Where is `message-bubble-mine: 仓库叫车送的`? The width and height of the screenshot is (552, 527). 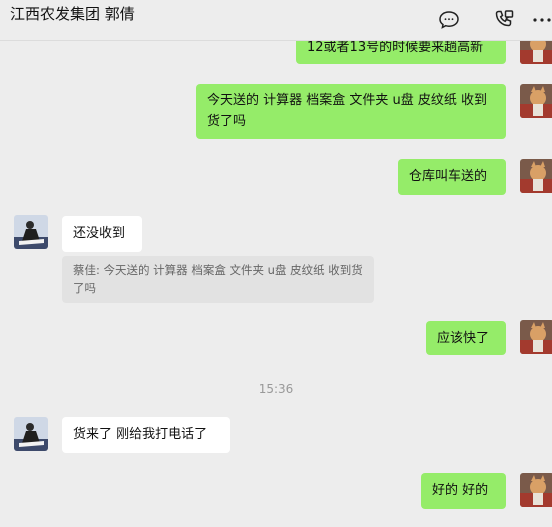 message-bubble-mine: 仓库叫车送的 is located at coordinates (452, 177).